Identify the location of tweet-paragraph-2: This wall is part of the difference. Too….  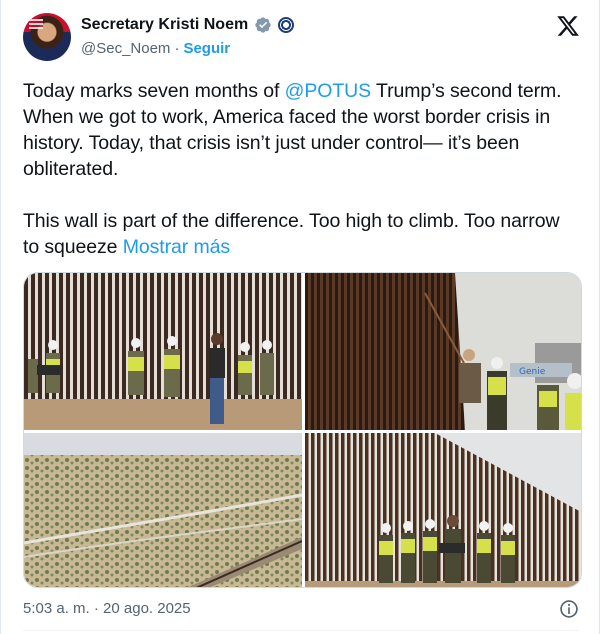
(301, 234).